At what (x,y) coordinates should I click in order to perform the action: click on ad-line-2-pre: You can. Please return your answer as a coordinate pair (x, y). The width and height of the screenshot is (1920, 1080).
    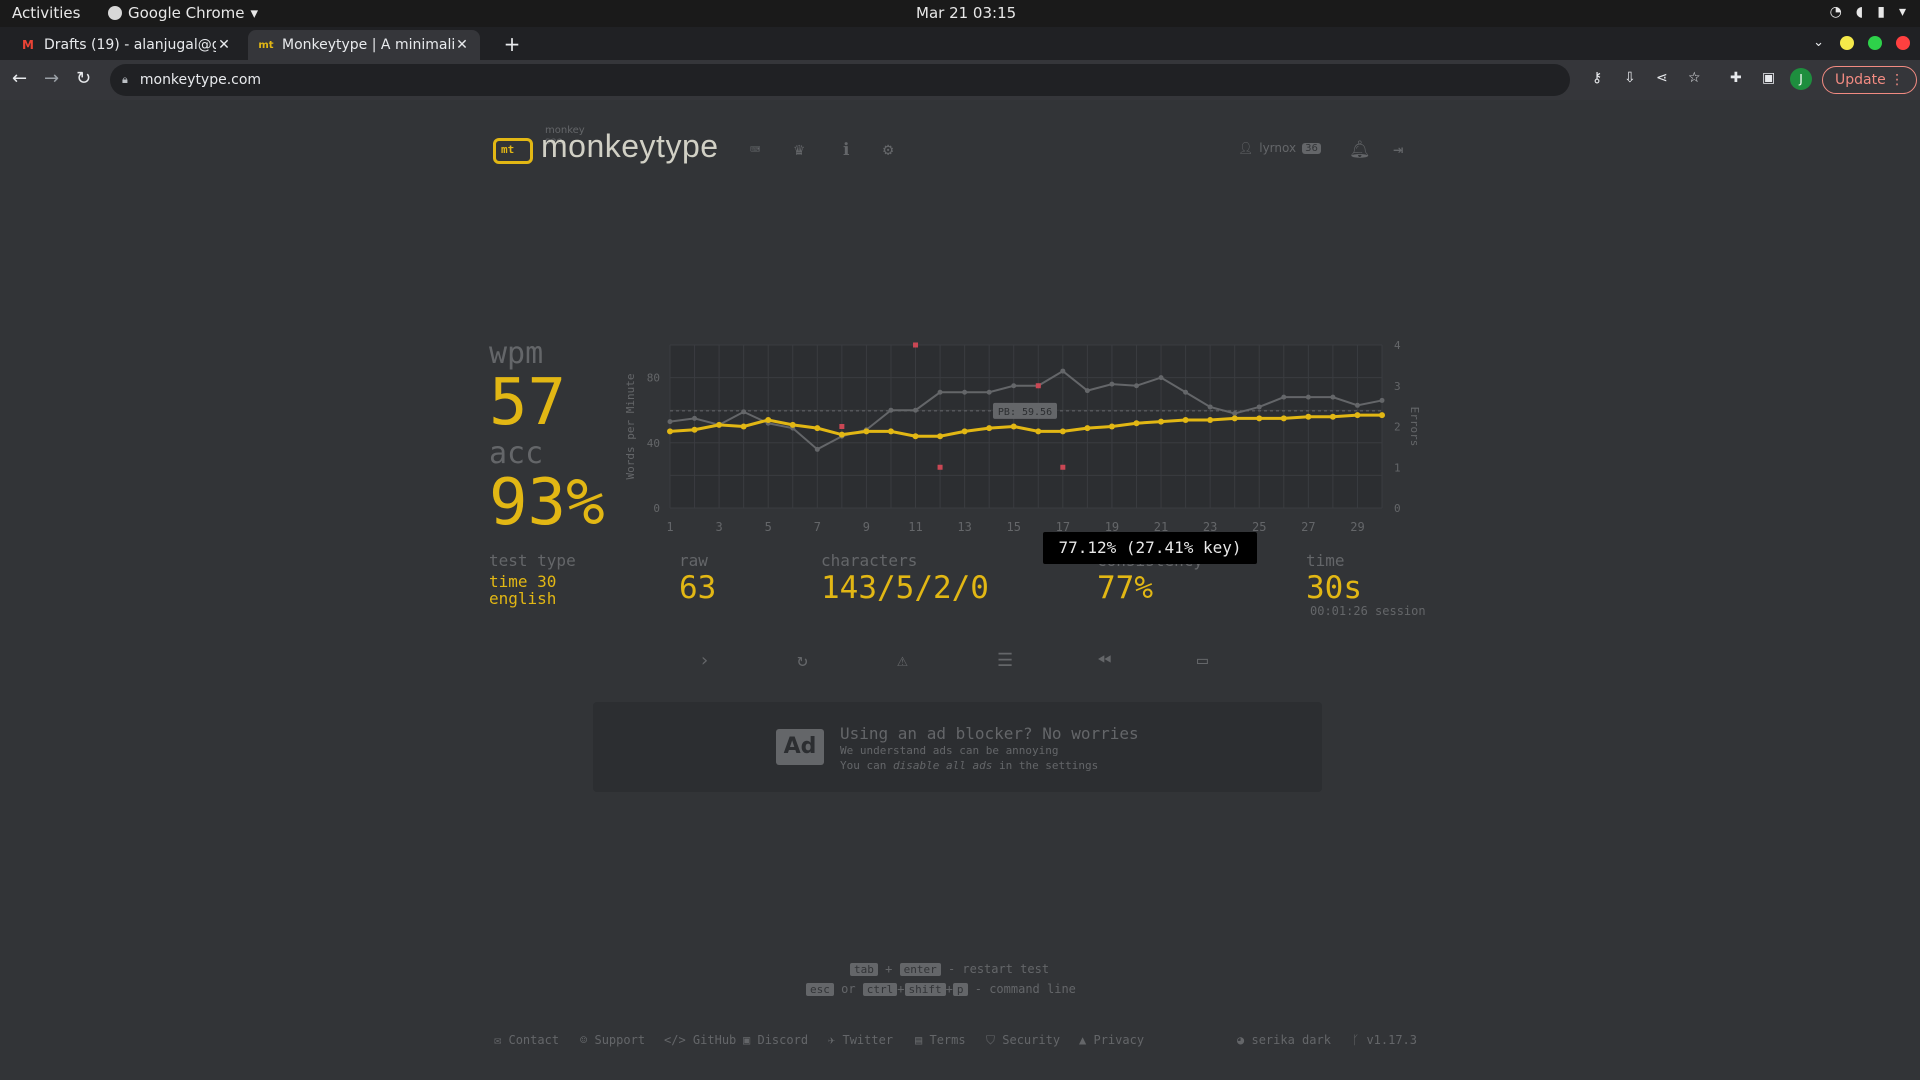
    Looking at the image, I should click on (866, 765).